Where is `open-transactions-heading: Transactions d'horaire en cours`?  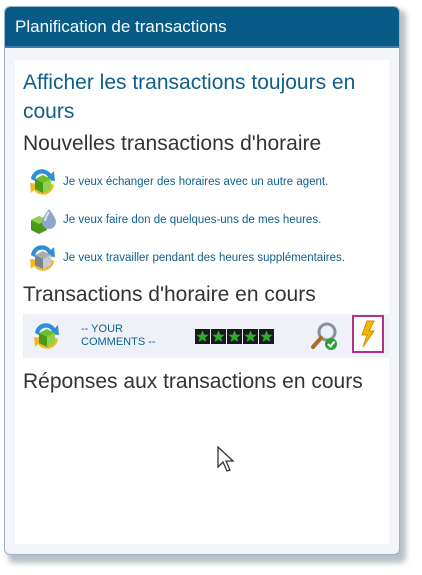 open-transactions-heading: Transactions d'horaire en cours is located at coordinates (169, 294).